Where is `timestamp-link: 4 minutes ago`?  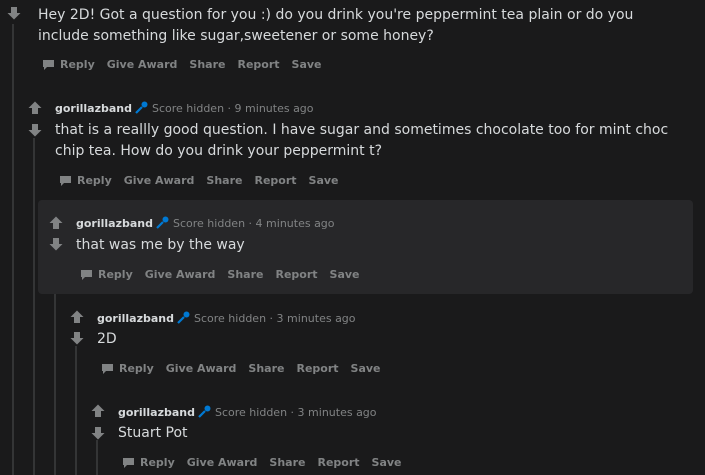
timestamp-link: 4 minutes ago is located at coordinates (295, 223).